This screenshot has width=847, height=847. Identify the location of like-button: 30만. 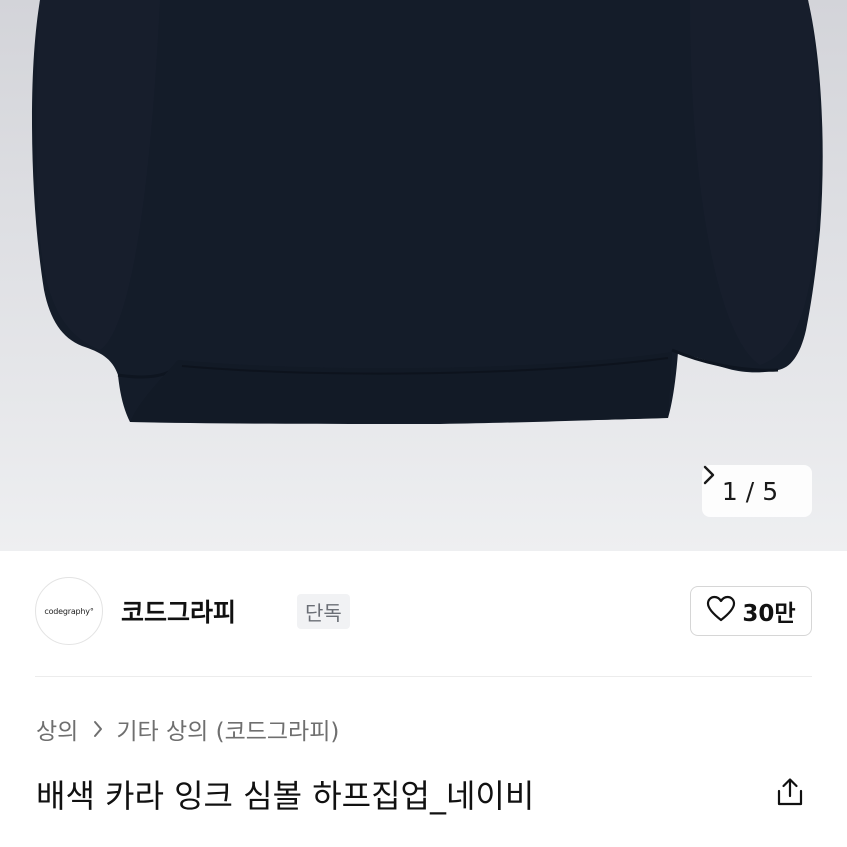
(751, 611).